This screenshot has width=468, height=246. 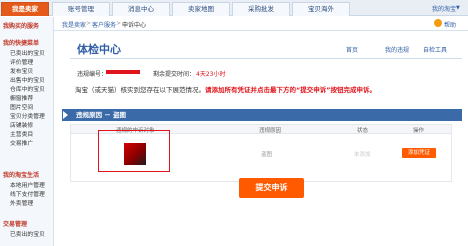 I want to click on row-status: 未添加, so click(x=362, y=155).